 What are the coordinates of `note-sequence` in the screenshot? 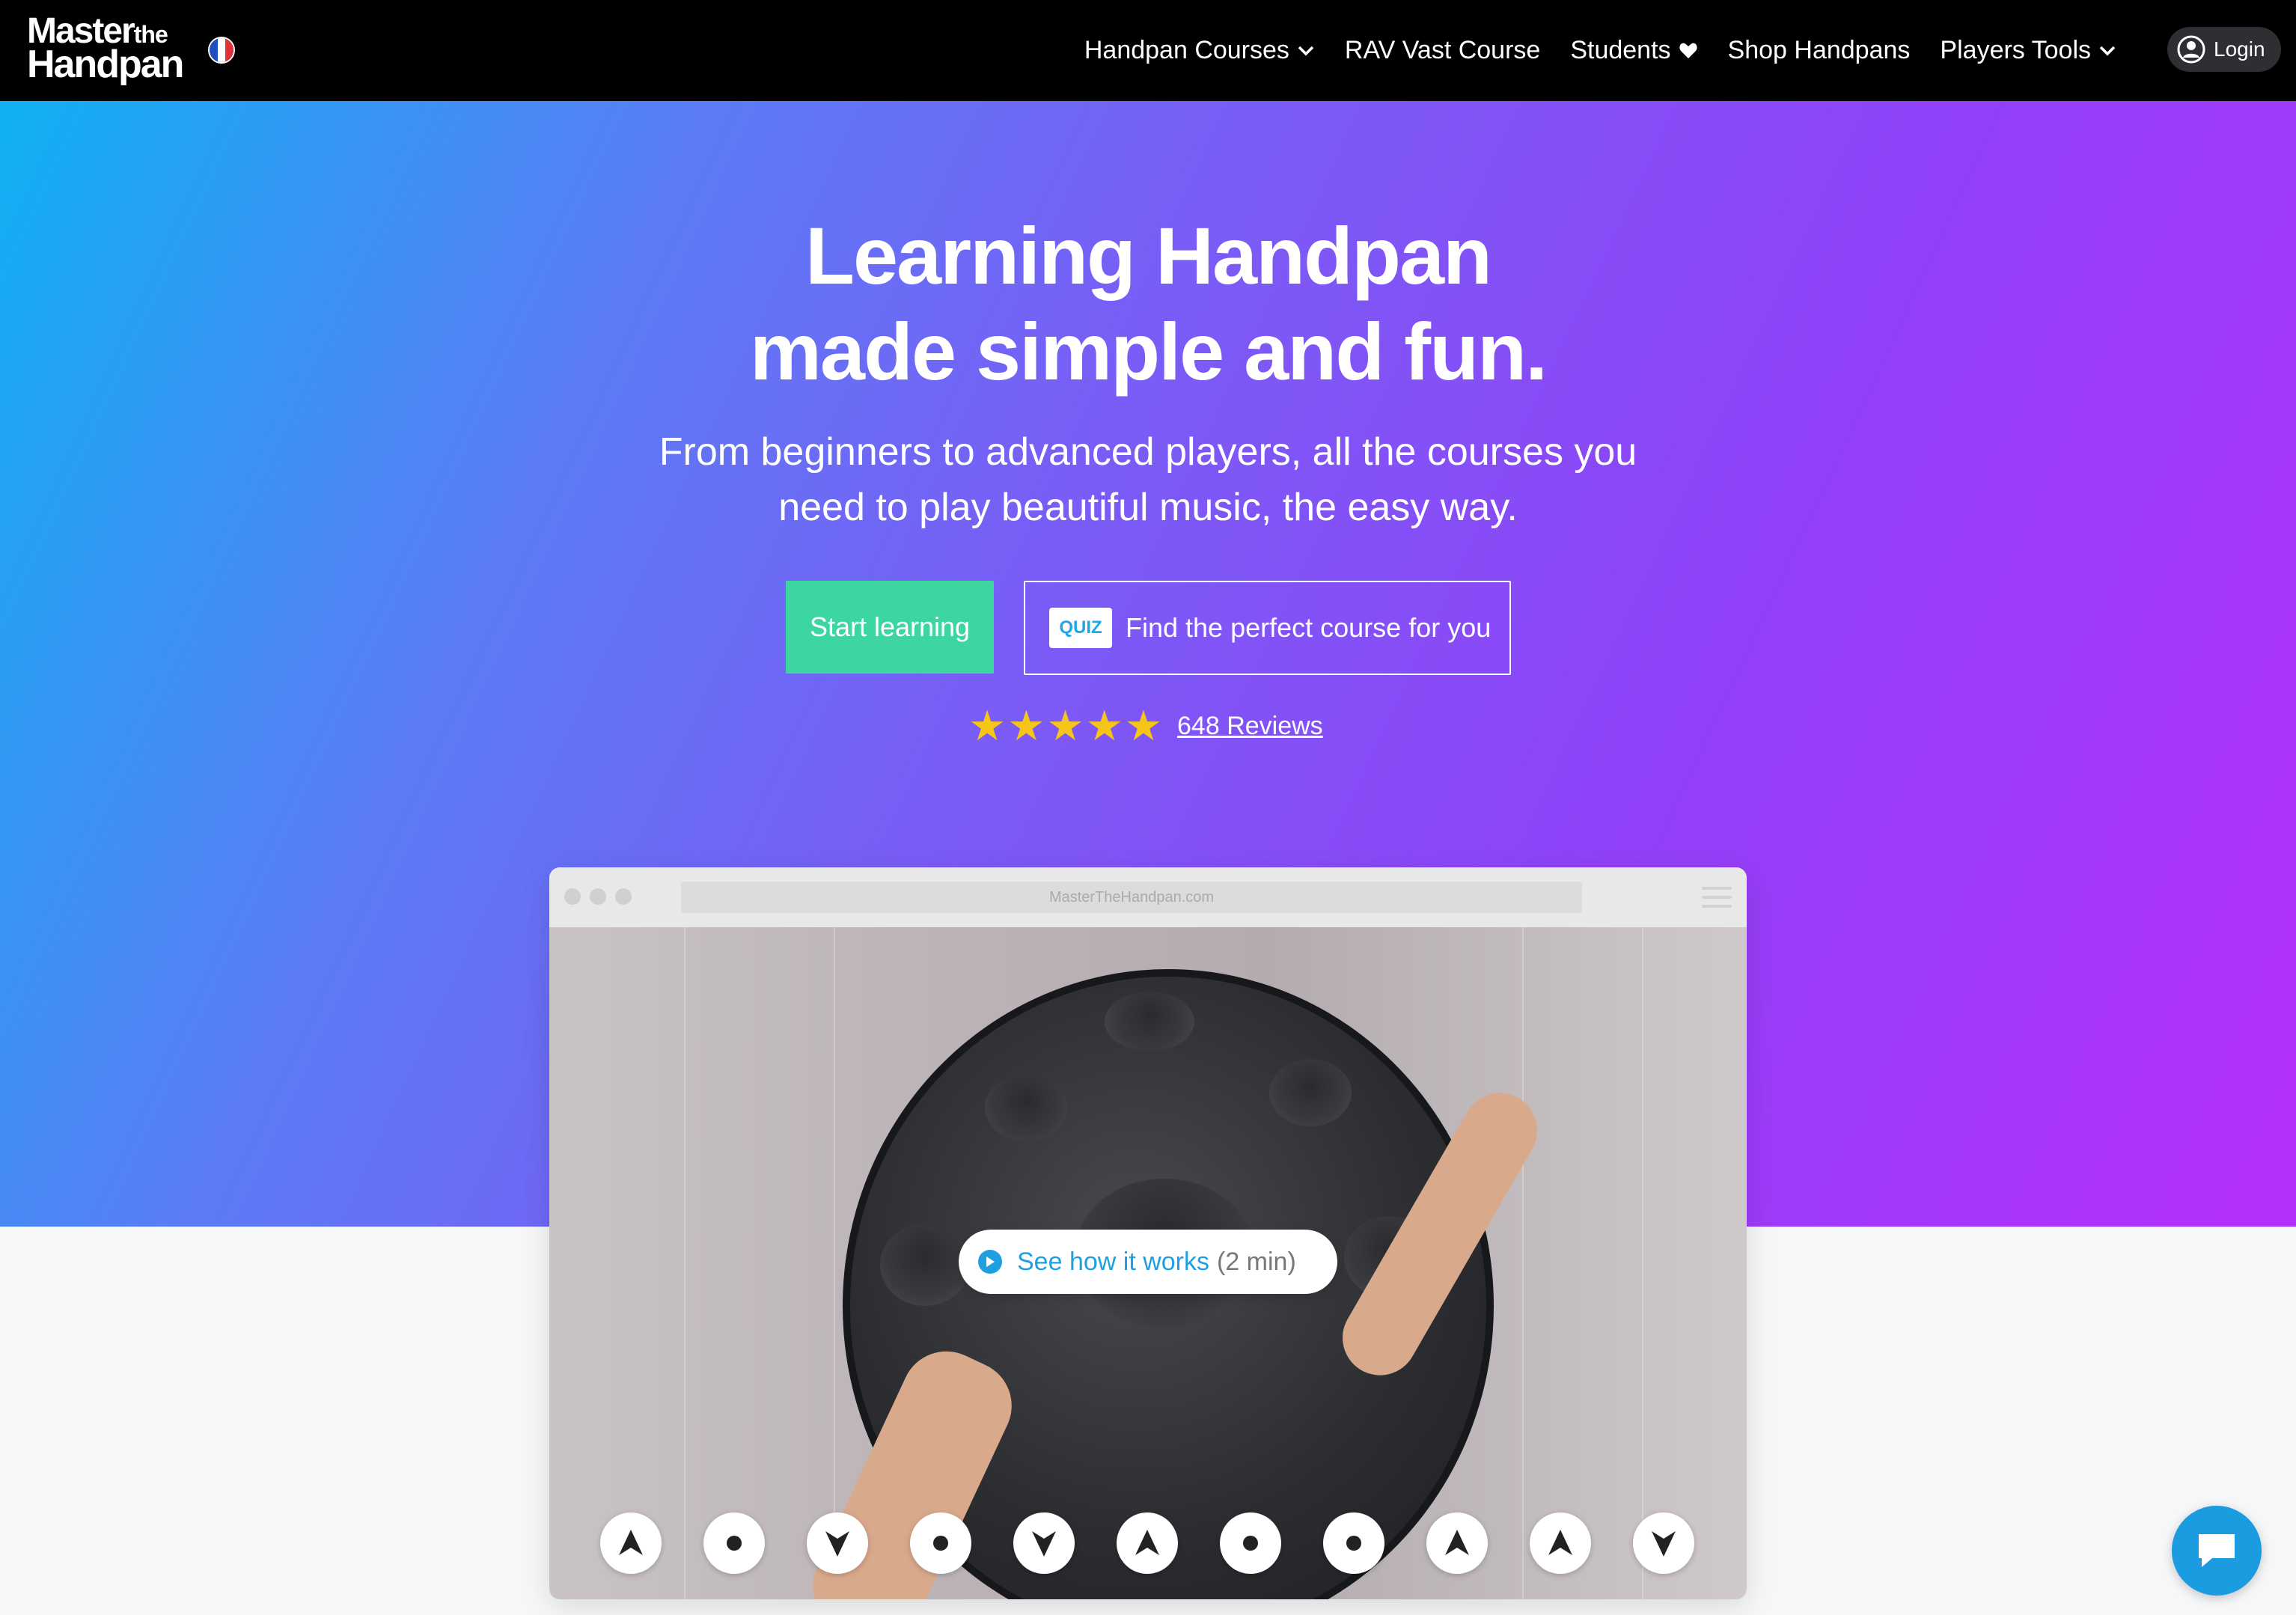 It's located at (1147, 1543).